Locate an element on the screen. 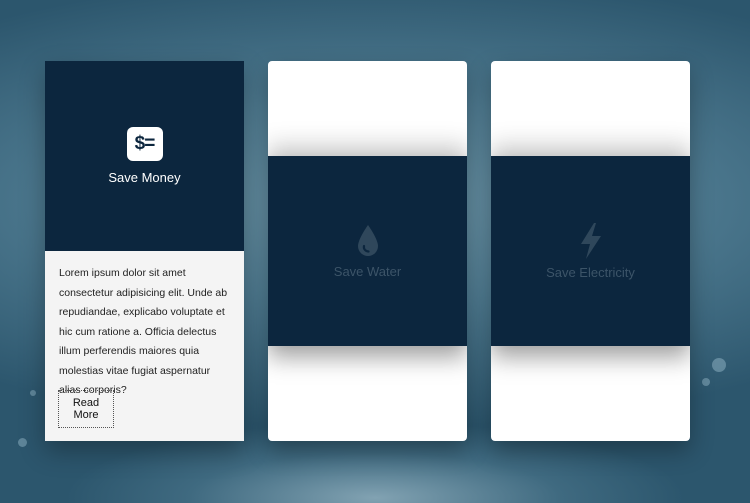 The width and height of the screenshot is (750, 503). card-title: Save Water is located at coordinates (367, 271).